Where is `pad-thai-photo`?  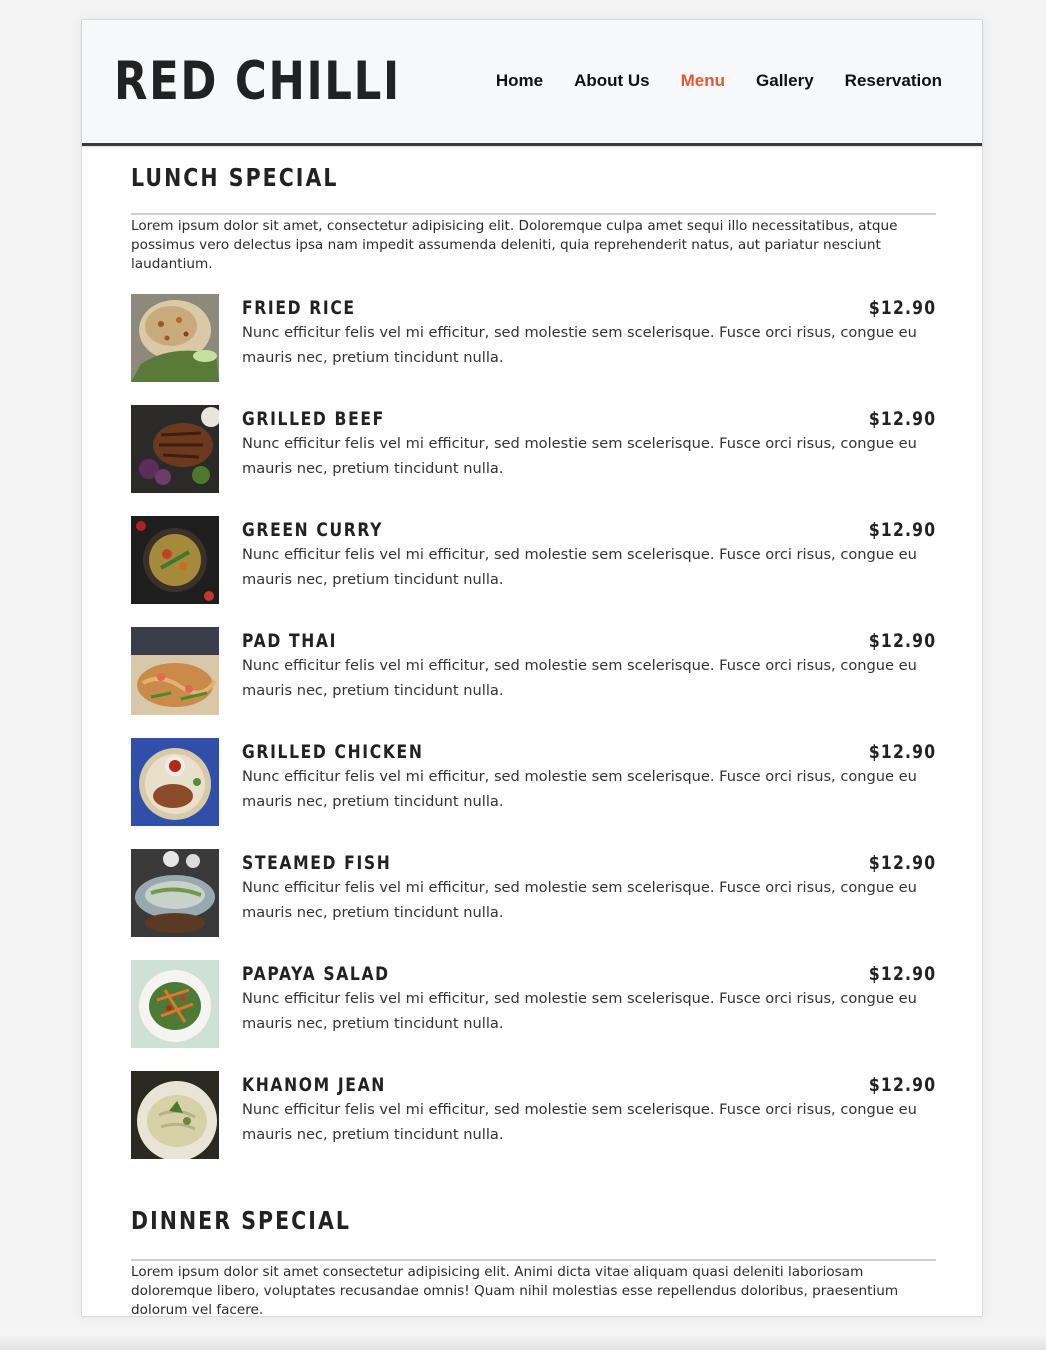 pad-thai-photo is located at coordinates (175, 671).